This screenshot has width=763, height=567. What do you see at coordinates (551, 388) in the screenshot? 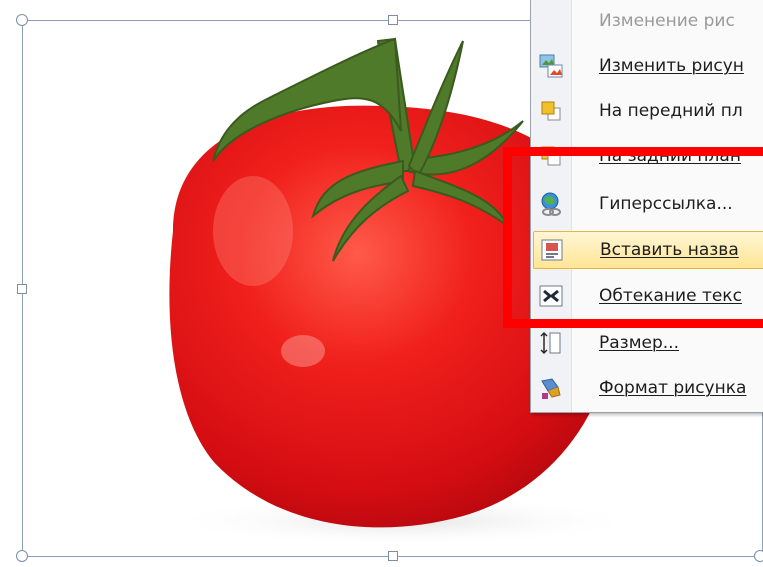
I see `format-picture-icon` at bounding box center [551, 388].